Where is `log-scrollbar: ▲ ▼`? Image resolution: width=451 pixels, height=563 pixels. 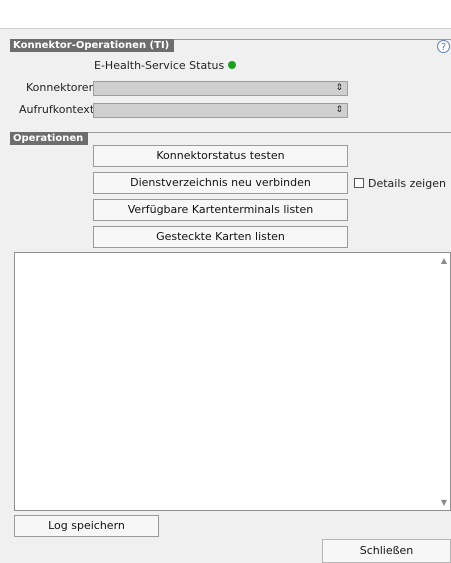 log-scrollbar: ▲ ▼ is located at coordinates (443, 381).